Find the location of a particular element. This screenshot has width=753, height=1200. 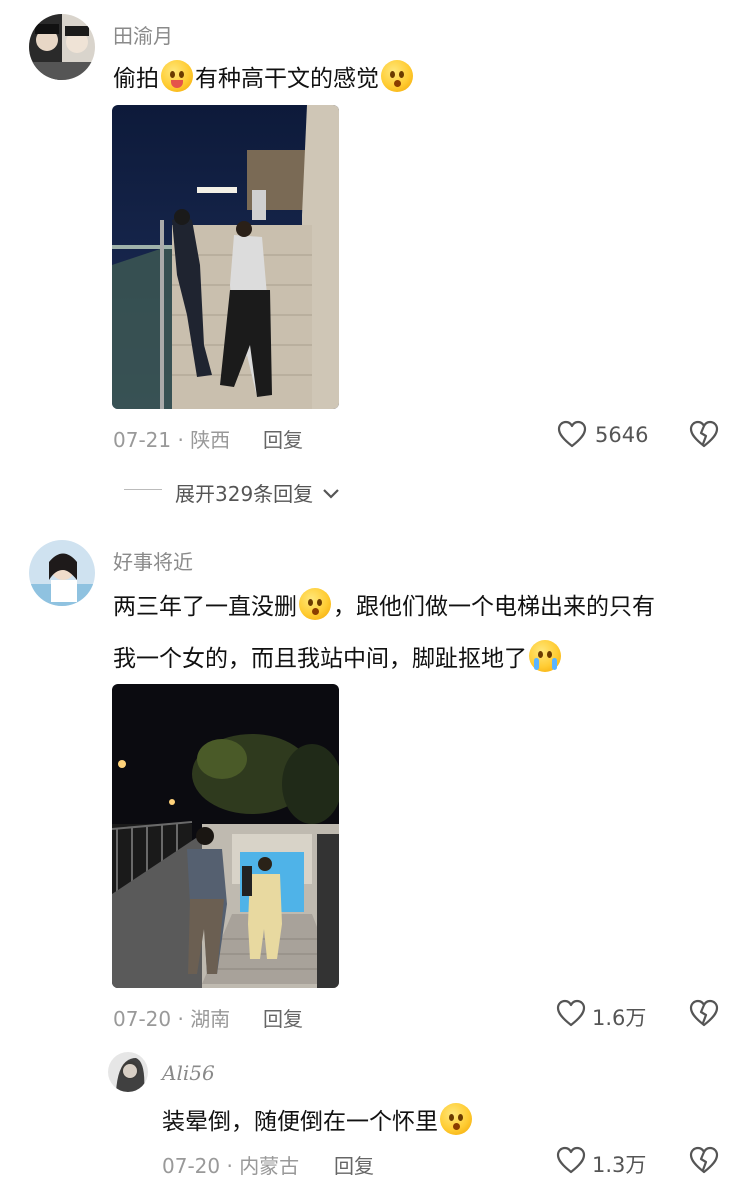

expand-replies-button: 展开329条回复 is located at coordinates (257, 492).